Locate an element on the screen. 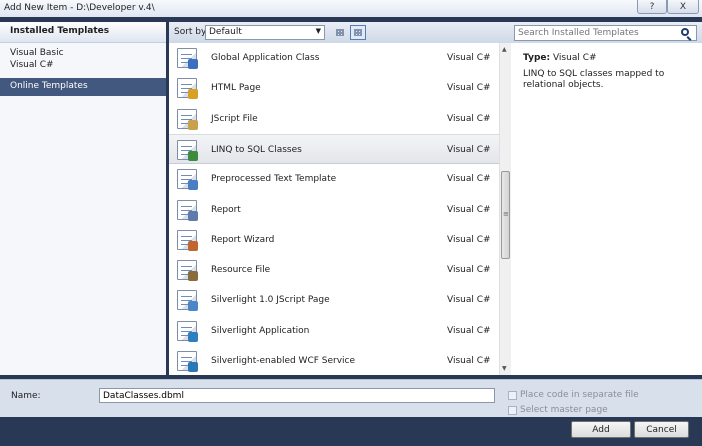 This screenshot has height=446, width=702. template-row: Silverlight Application Visual C# is located at coordinates (334, 331).